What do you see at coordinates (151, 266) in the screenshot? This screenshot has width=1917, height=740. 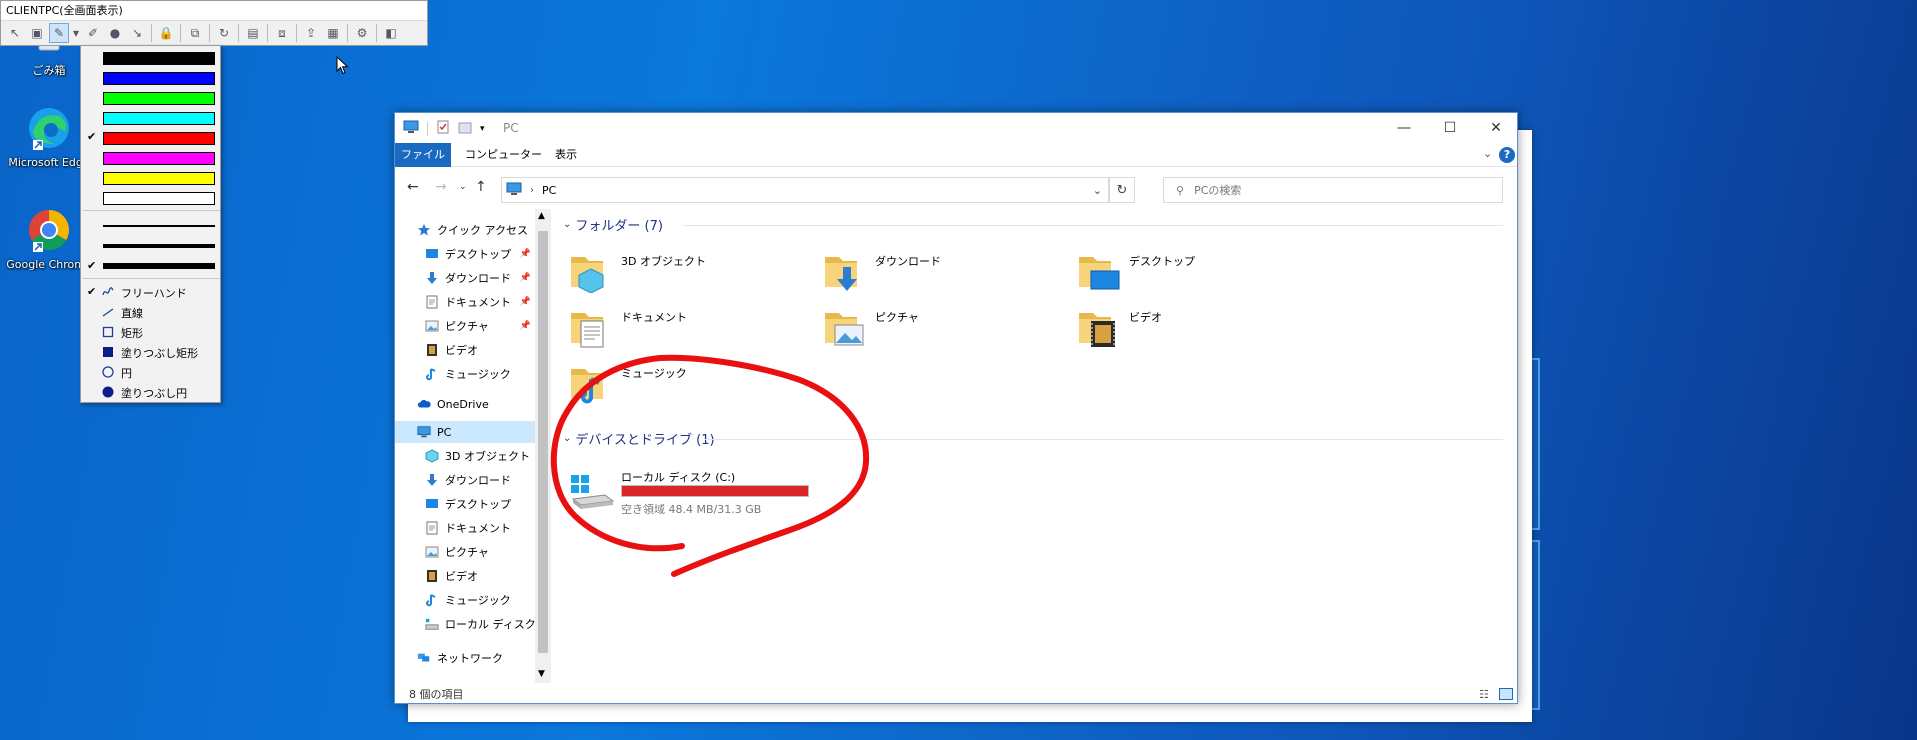 I see `line-width-option: ✔` at bounding box center [151, 266].